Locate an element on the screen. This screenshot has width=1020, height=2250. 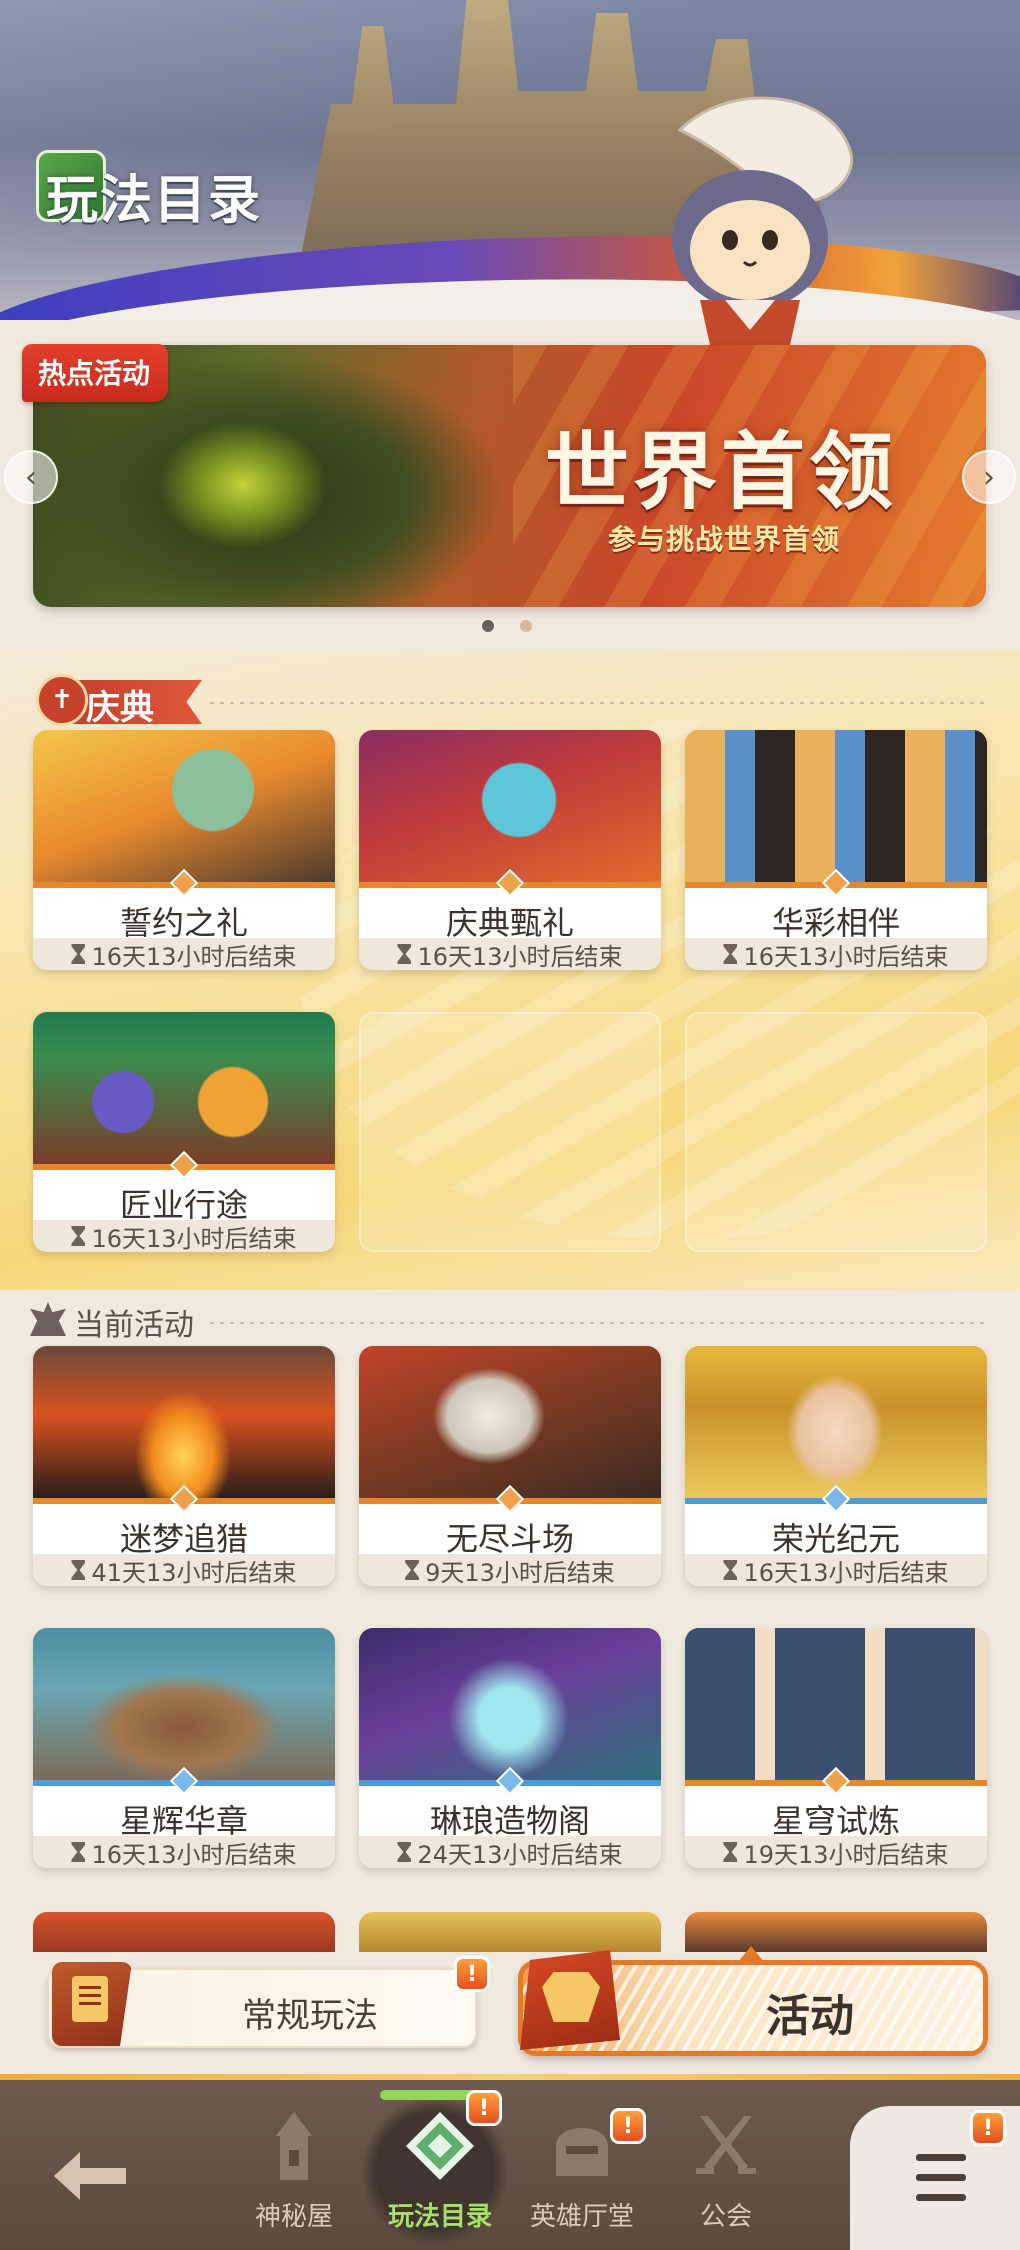
activity-mode-label: 活动 is located at coordinates (810, 2016).